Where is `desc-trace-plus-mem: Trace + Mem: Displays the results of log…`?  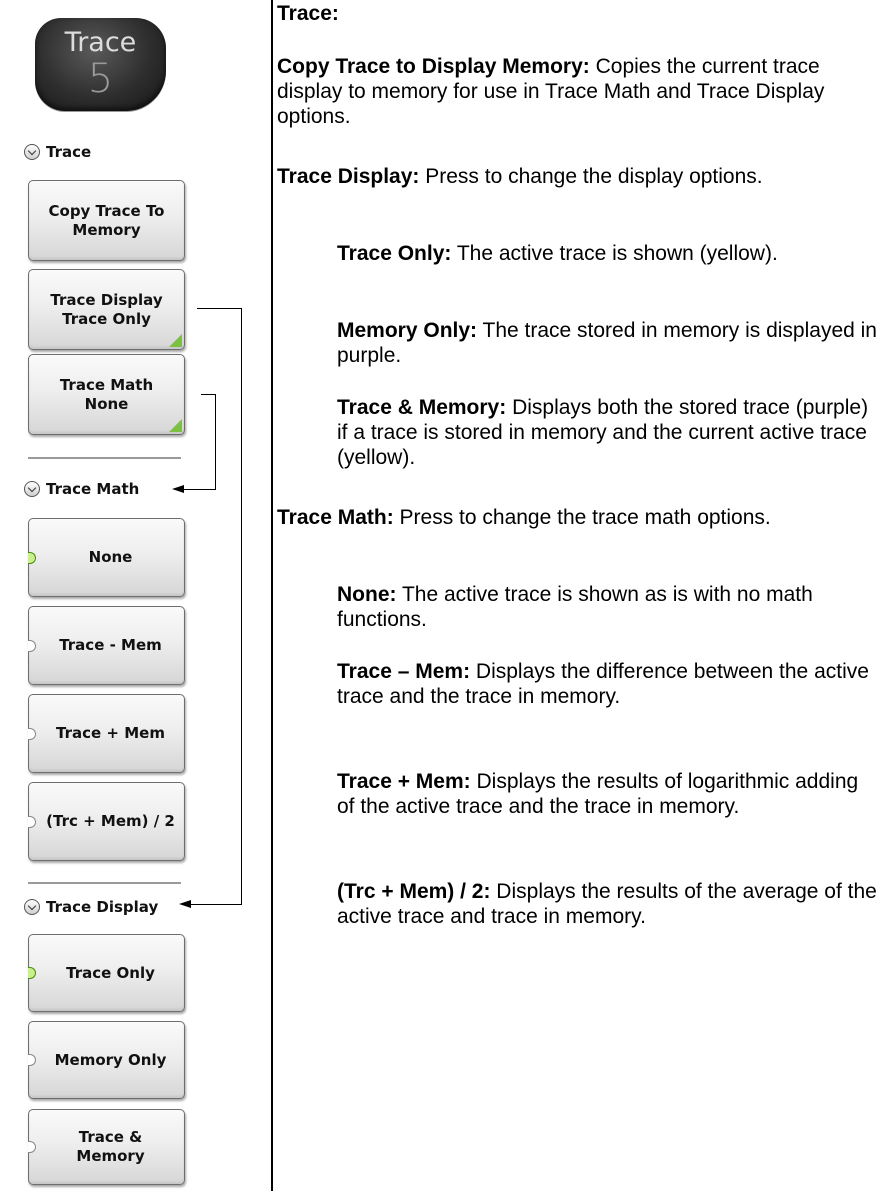
desc-trace-plus-mem: Trace + Mem: Displays the results of log… is located at coordinates (607, 794).